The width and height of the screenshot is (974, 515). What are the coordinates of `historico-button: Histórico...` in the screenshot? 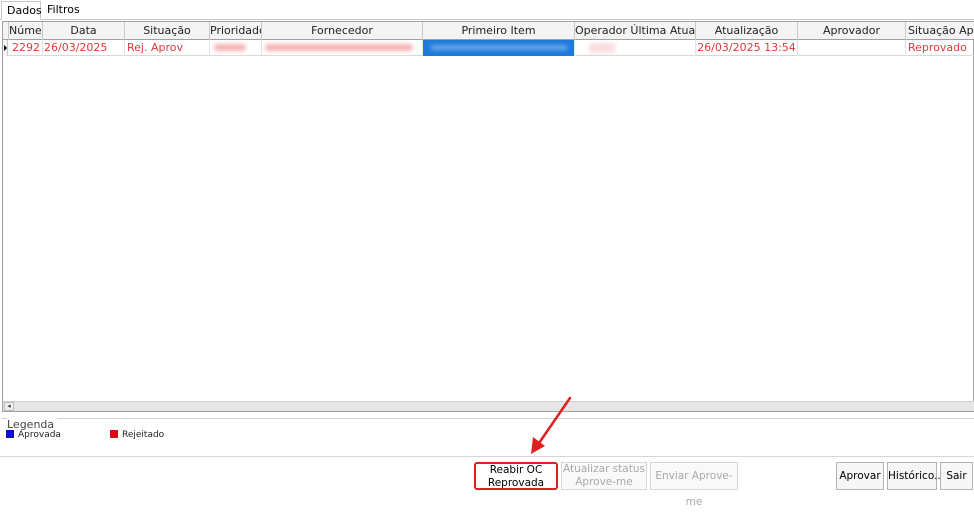 It's located at (915, 476).